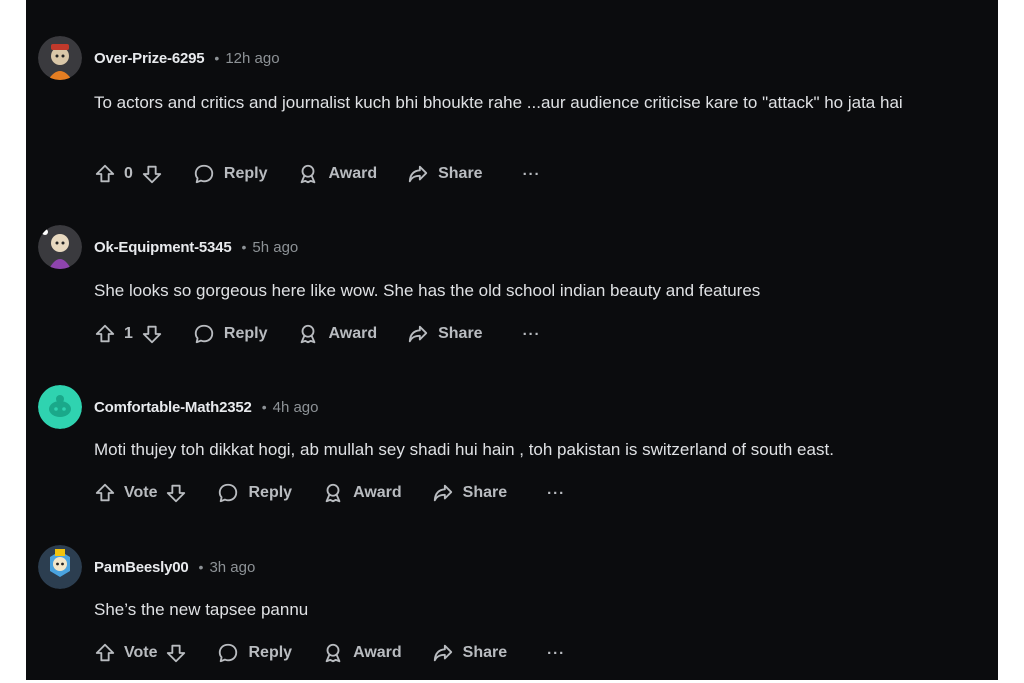 The image size is (1024, 683). I want to click on action-bar: 1 Reply Award Share ···, so click(317, 334).